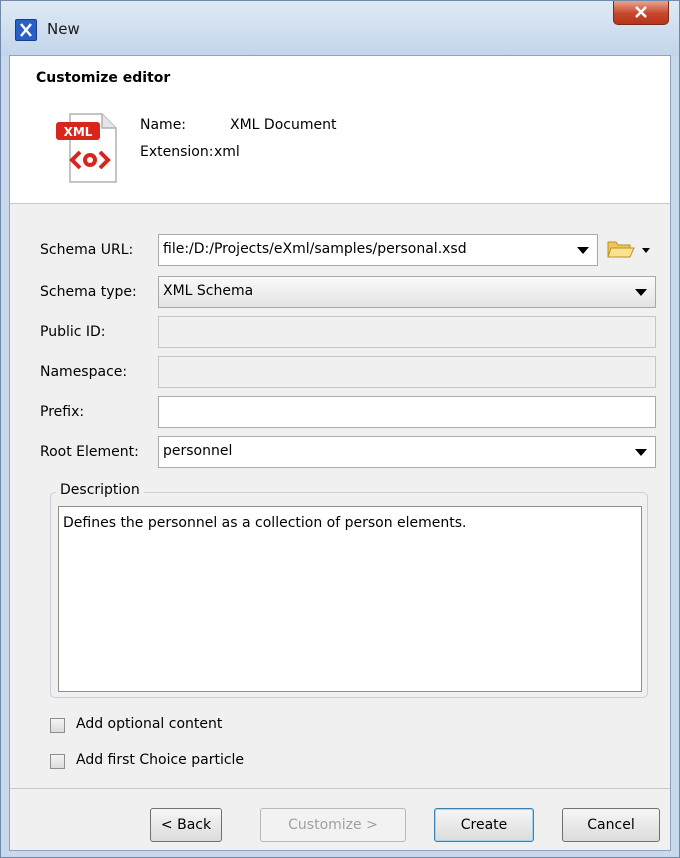 The width and height of the screenshot is (680, 858). What do you see at coordinates (407, 412) in the screenshot?
I see `prefix-field` at bounding box center [407, 412].